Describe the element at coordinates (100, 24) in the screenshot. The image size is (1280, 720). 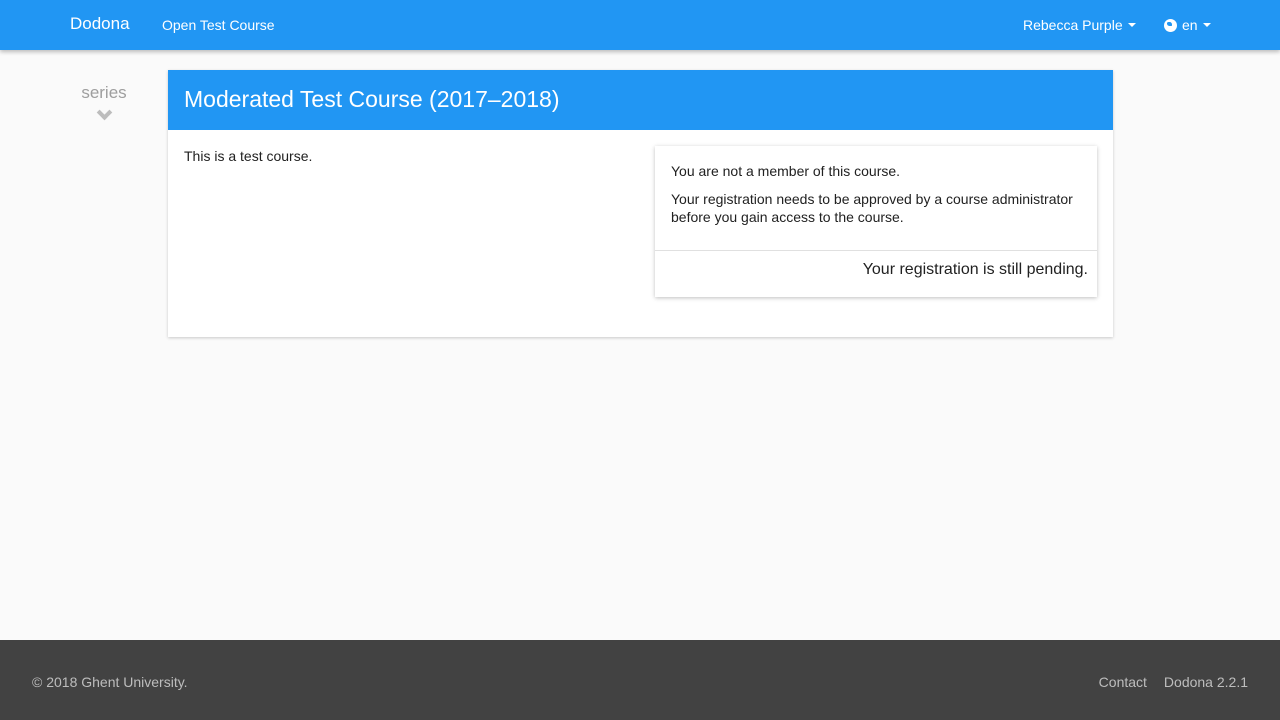
I see `brand-link: Dodona` at that location.